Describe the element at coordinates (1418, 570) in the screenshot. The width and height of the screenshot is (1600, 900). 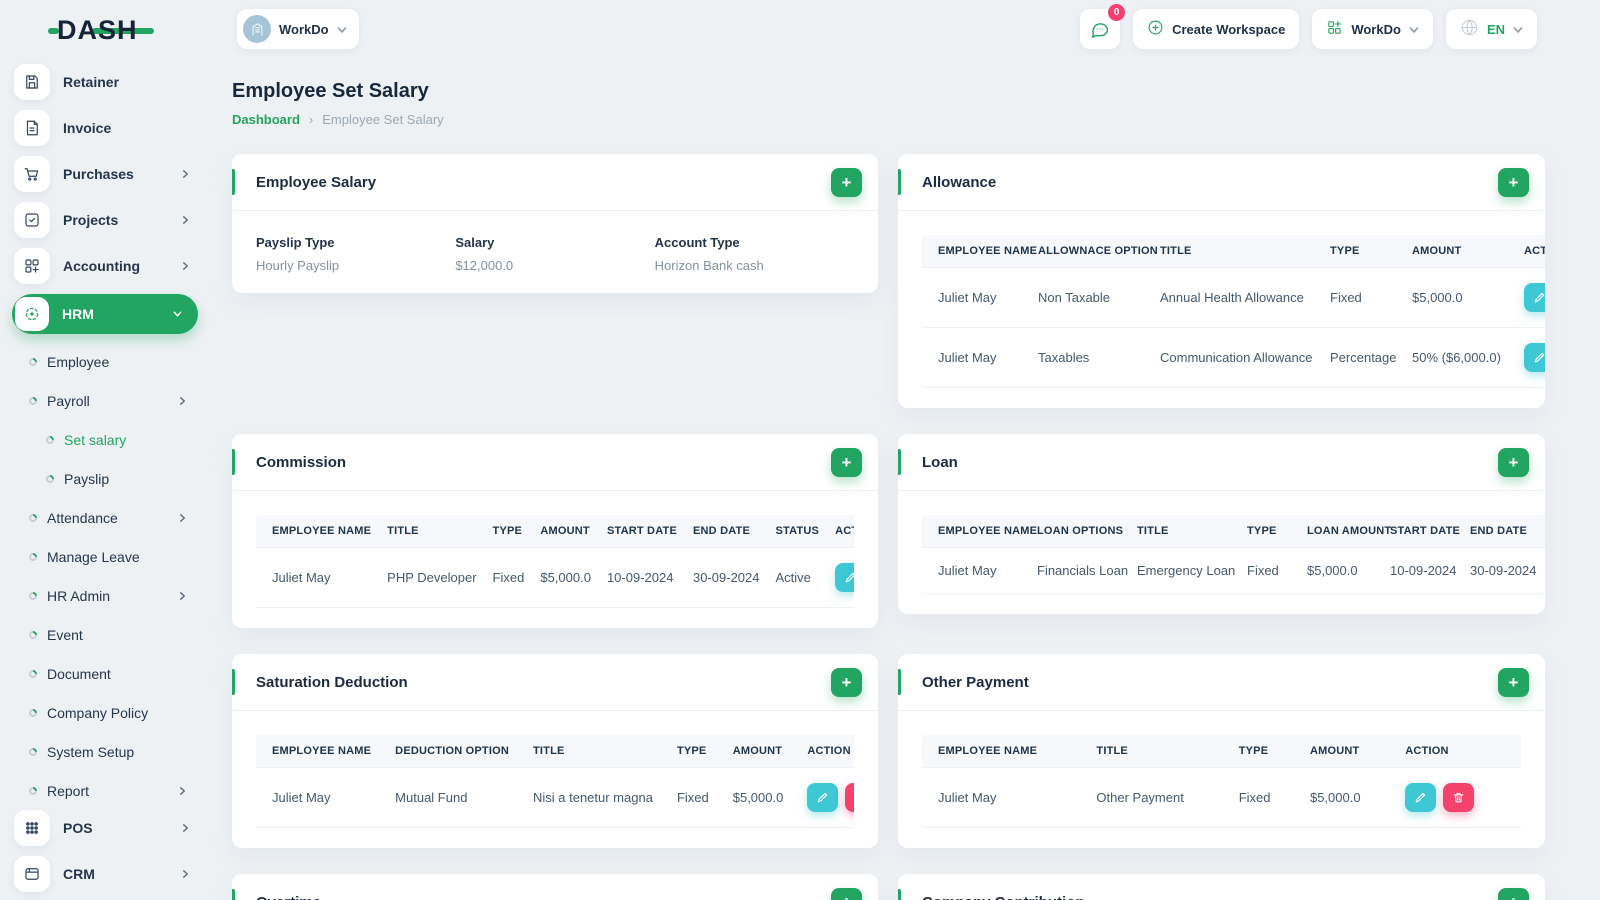
I see `table-cell: 10-09-2024` at that location.